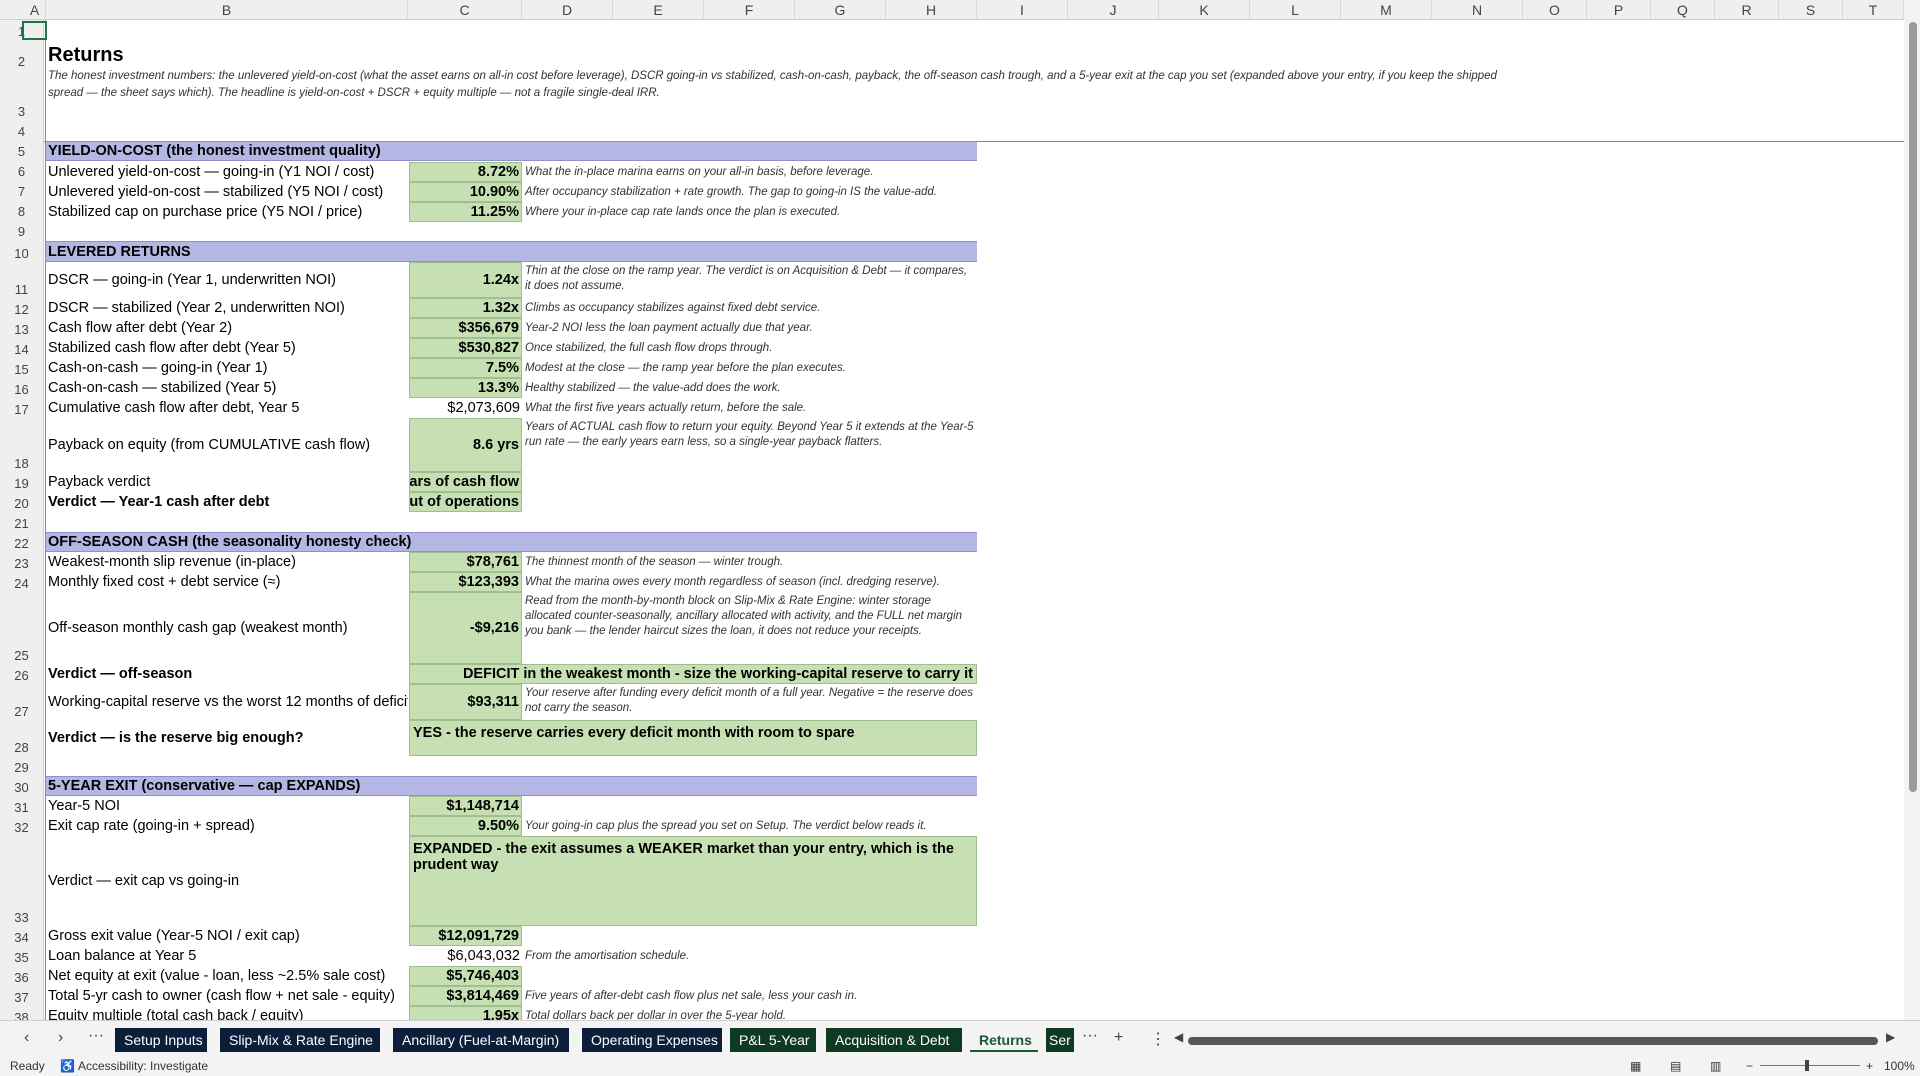 This screenshot has height=1076, width=1920. I want to click on column-header-d: D, so click(567, 10).